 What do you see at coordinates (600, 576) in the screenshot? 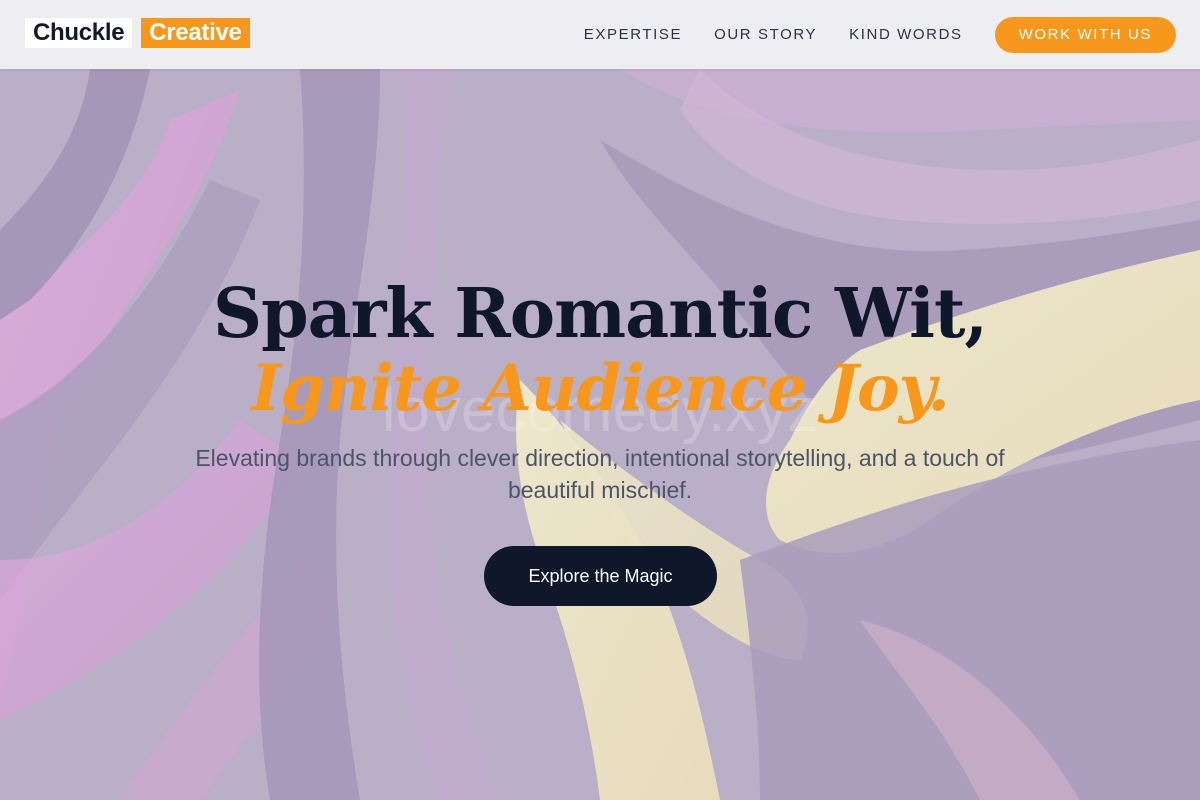
I see `explore-the-magic-button: Explore the Magic` at bounding box center [600, 576].